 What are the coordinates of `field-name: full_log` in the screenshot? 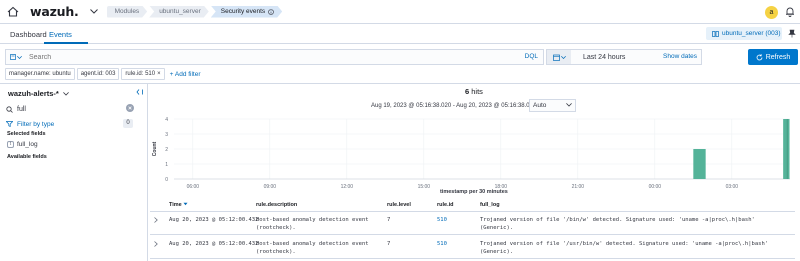 It's located at (27, 144).